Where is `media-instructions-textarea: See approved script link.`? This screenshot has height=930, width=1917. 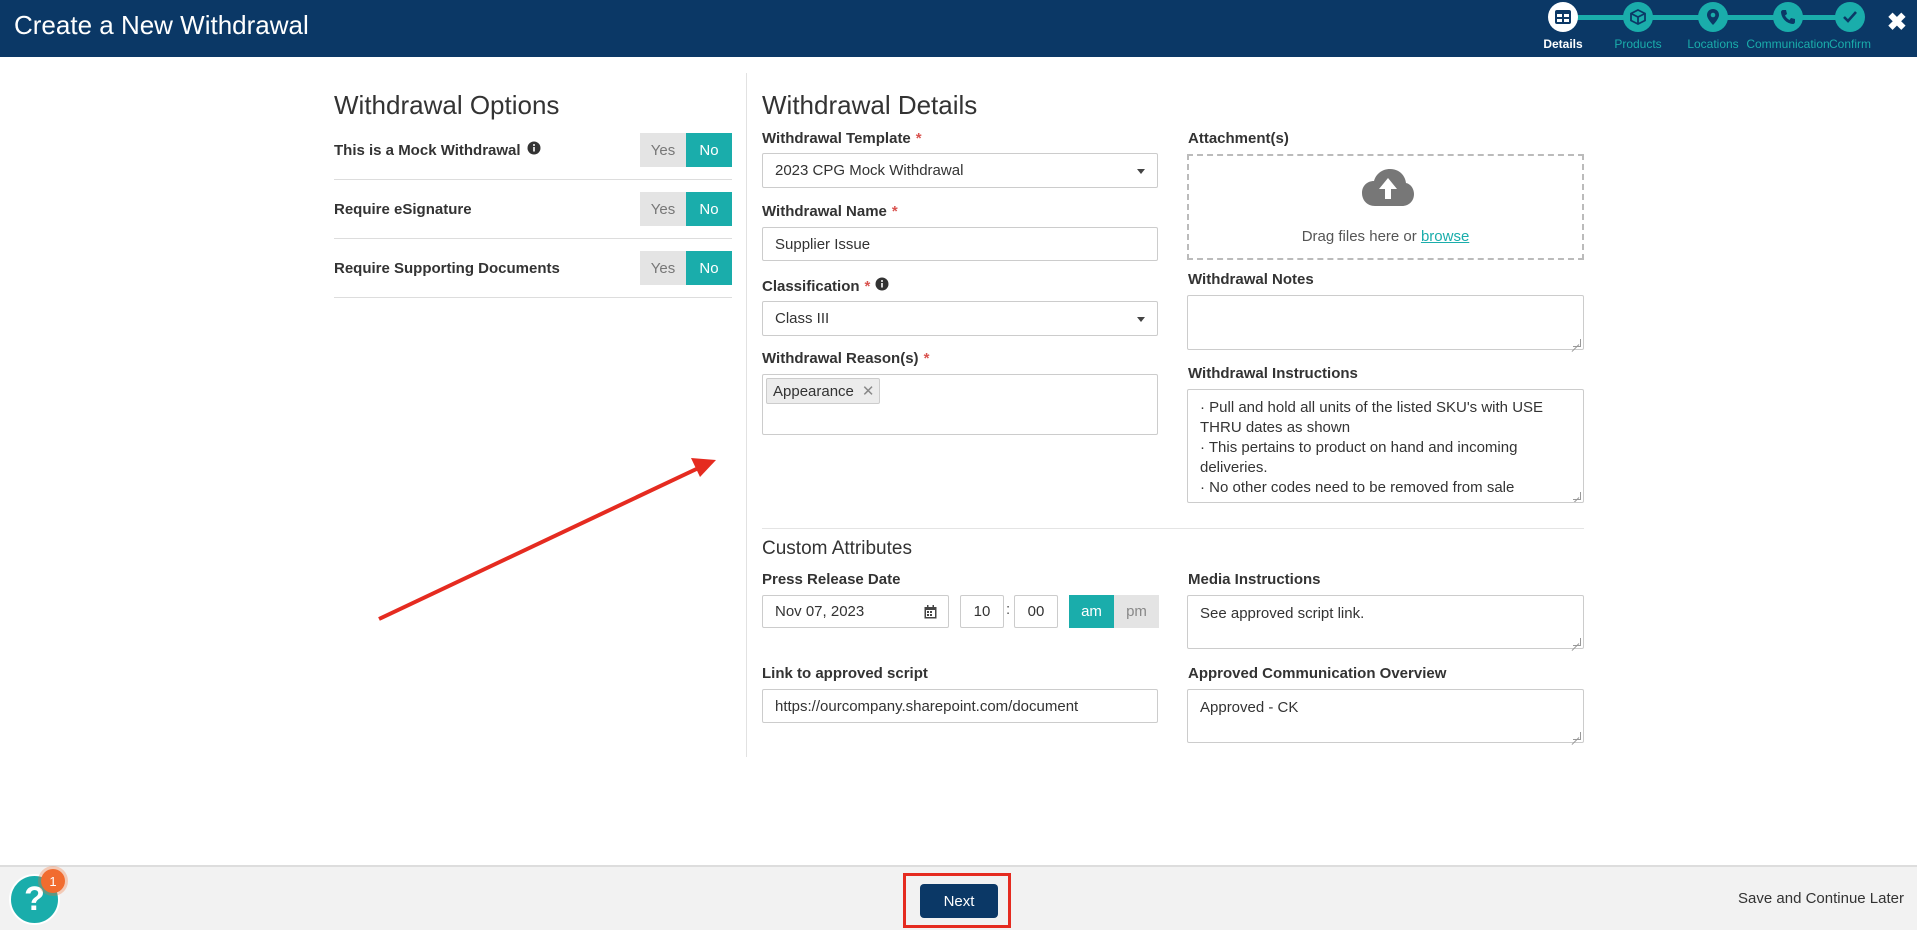 media-instructions-textarea: See approved script link. is located at coordinates (1385, 622).